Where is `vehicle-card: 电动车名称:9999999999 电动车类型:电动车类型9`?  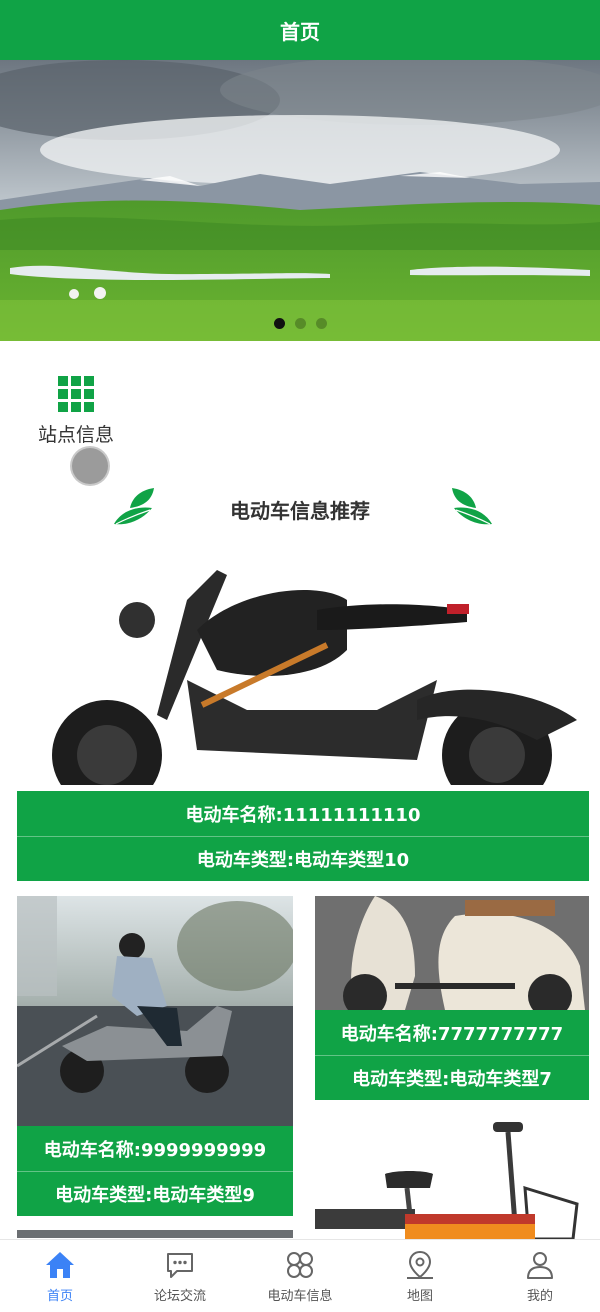 vehicle-card: 电动车名称:9999999999 电动车类型:电动车类型9 is located at coordinates (155, 1056).